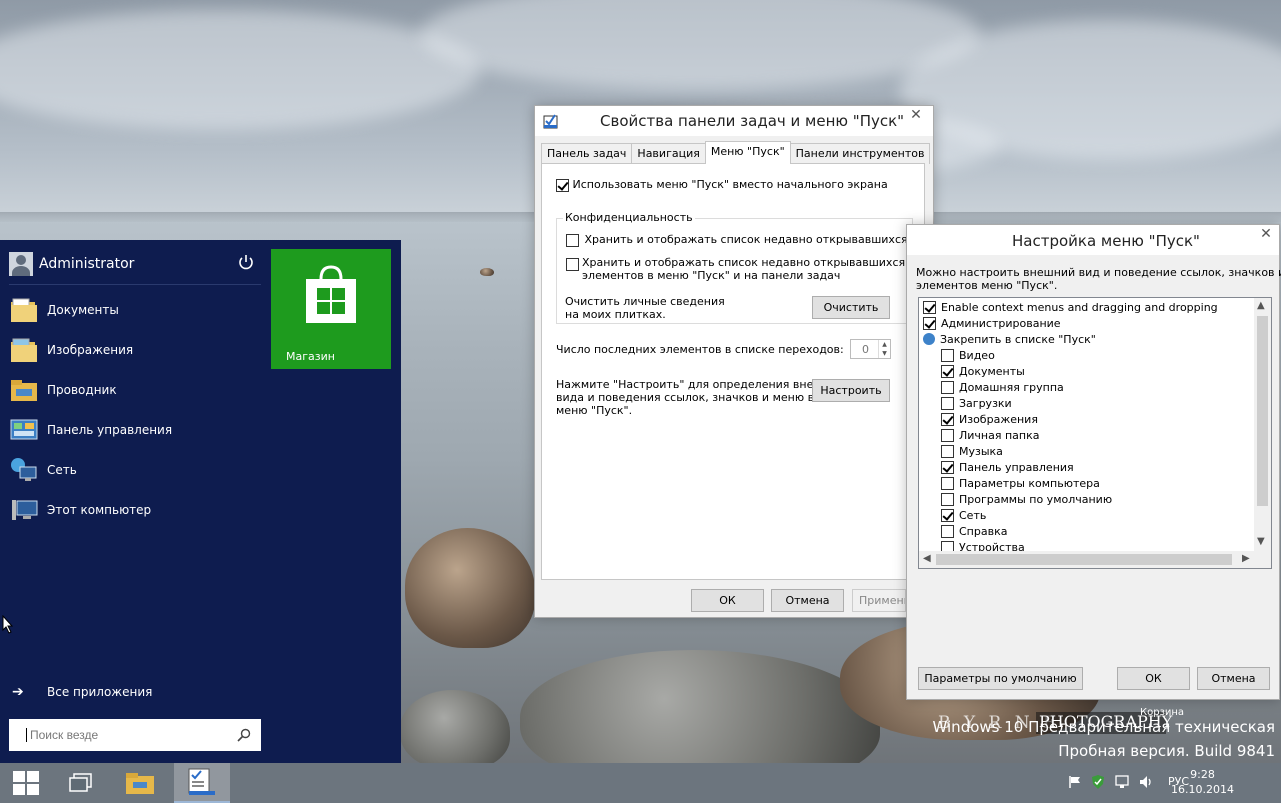 The width and height of the screenshot is (1281, 803). What do you see at coordinates (1246, 558) in the screenshot?
I see `scroll-right-icon: ▶` at bounding box center [1246, 558].